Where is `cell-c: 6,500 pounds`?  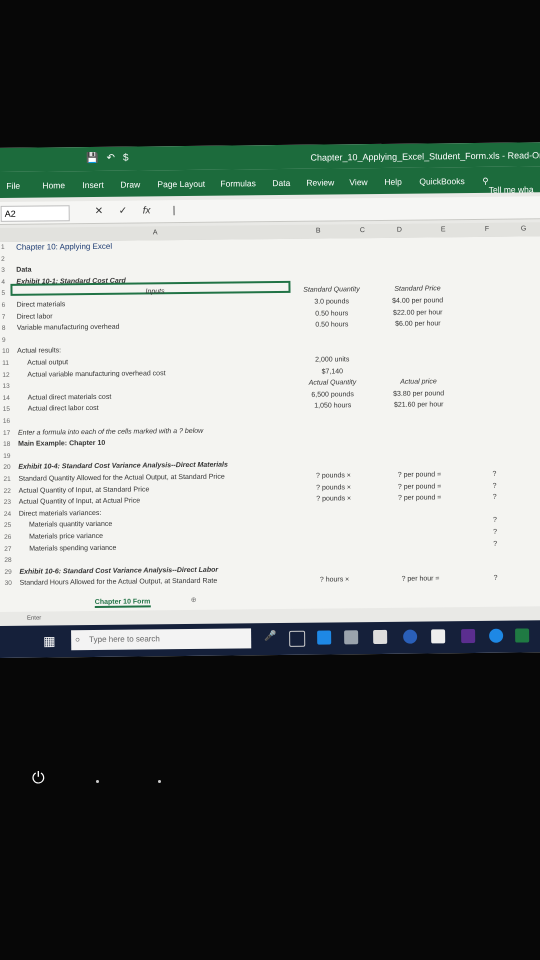 cell-c: 6,500 pounds is located at coordinates (333, 395).